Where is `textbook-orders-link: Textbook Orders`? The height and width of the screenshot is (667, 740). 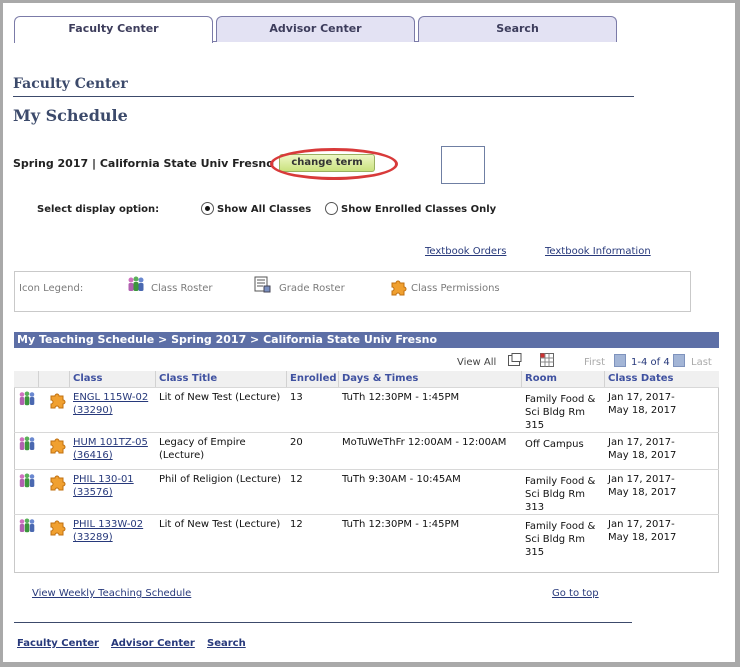
textbook-orders-link: Textbook Orders is located at coordinates (465, 251).